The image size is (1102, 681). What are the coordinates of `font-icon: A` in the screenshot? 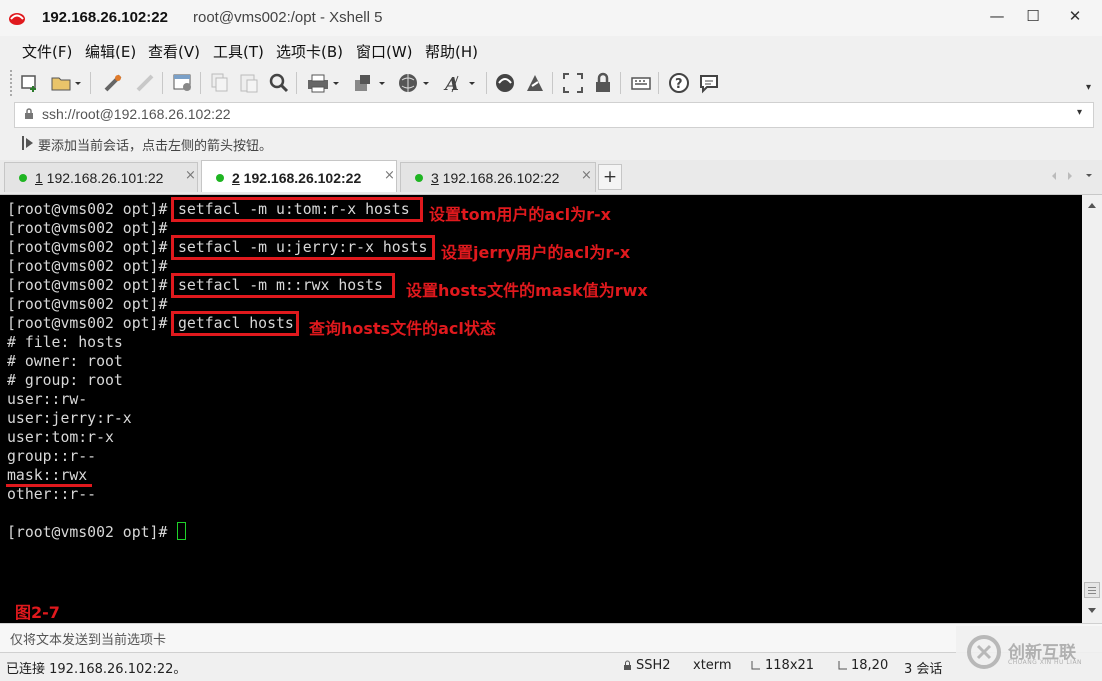 It's located at (460, 83).